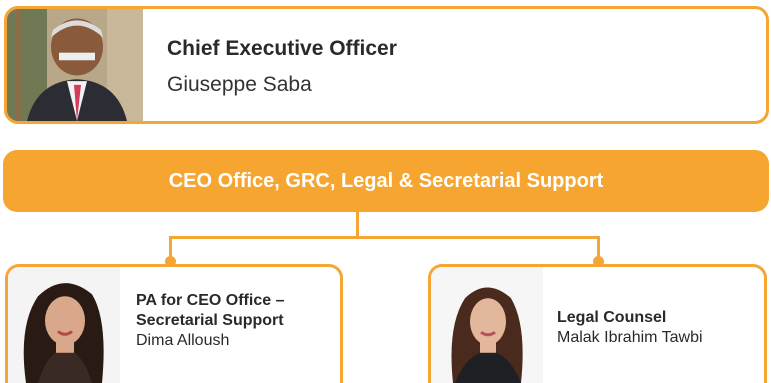 This screenshot has width=771, height=383. What do you see at coordinates (210, 300) in the screenshot?
I see `pa-title-line1: PA for CEO Office –` at bounding box center [210, 300].